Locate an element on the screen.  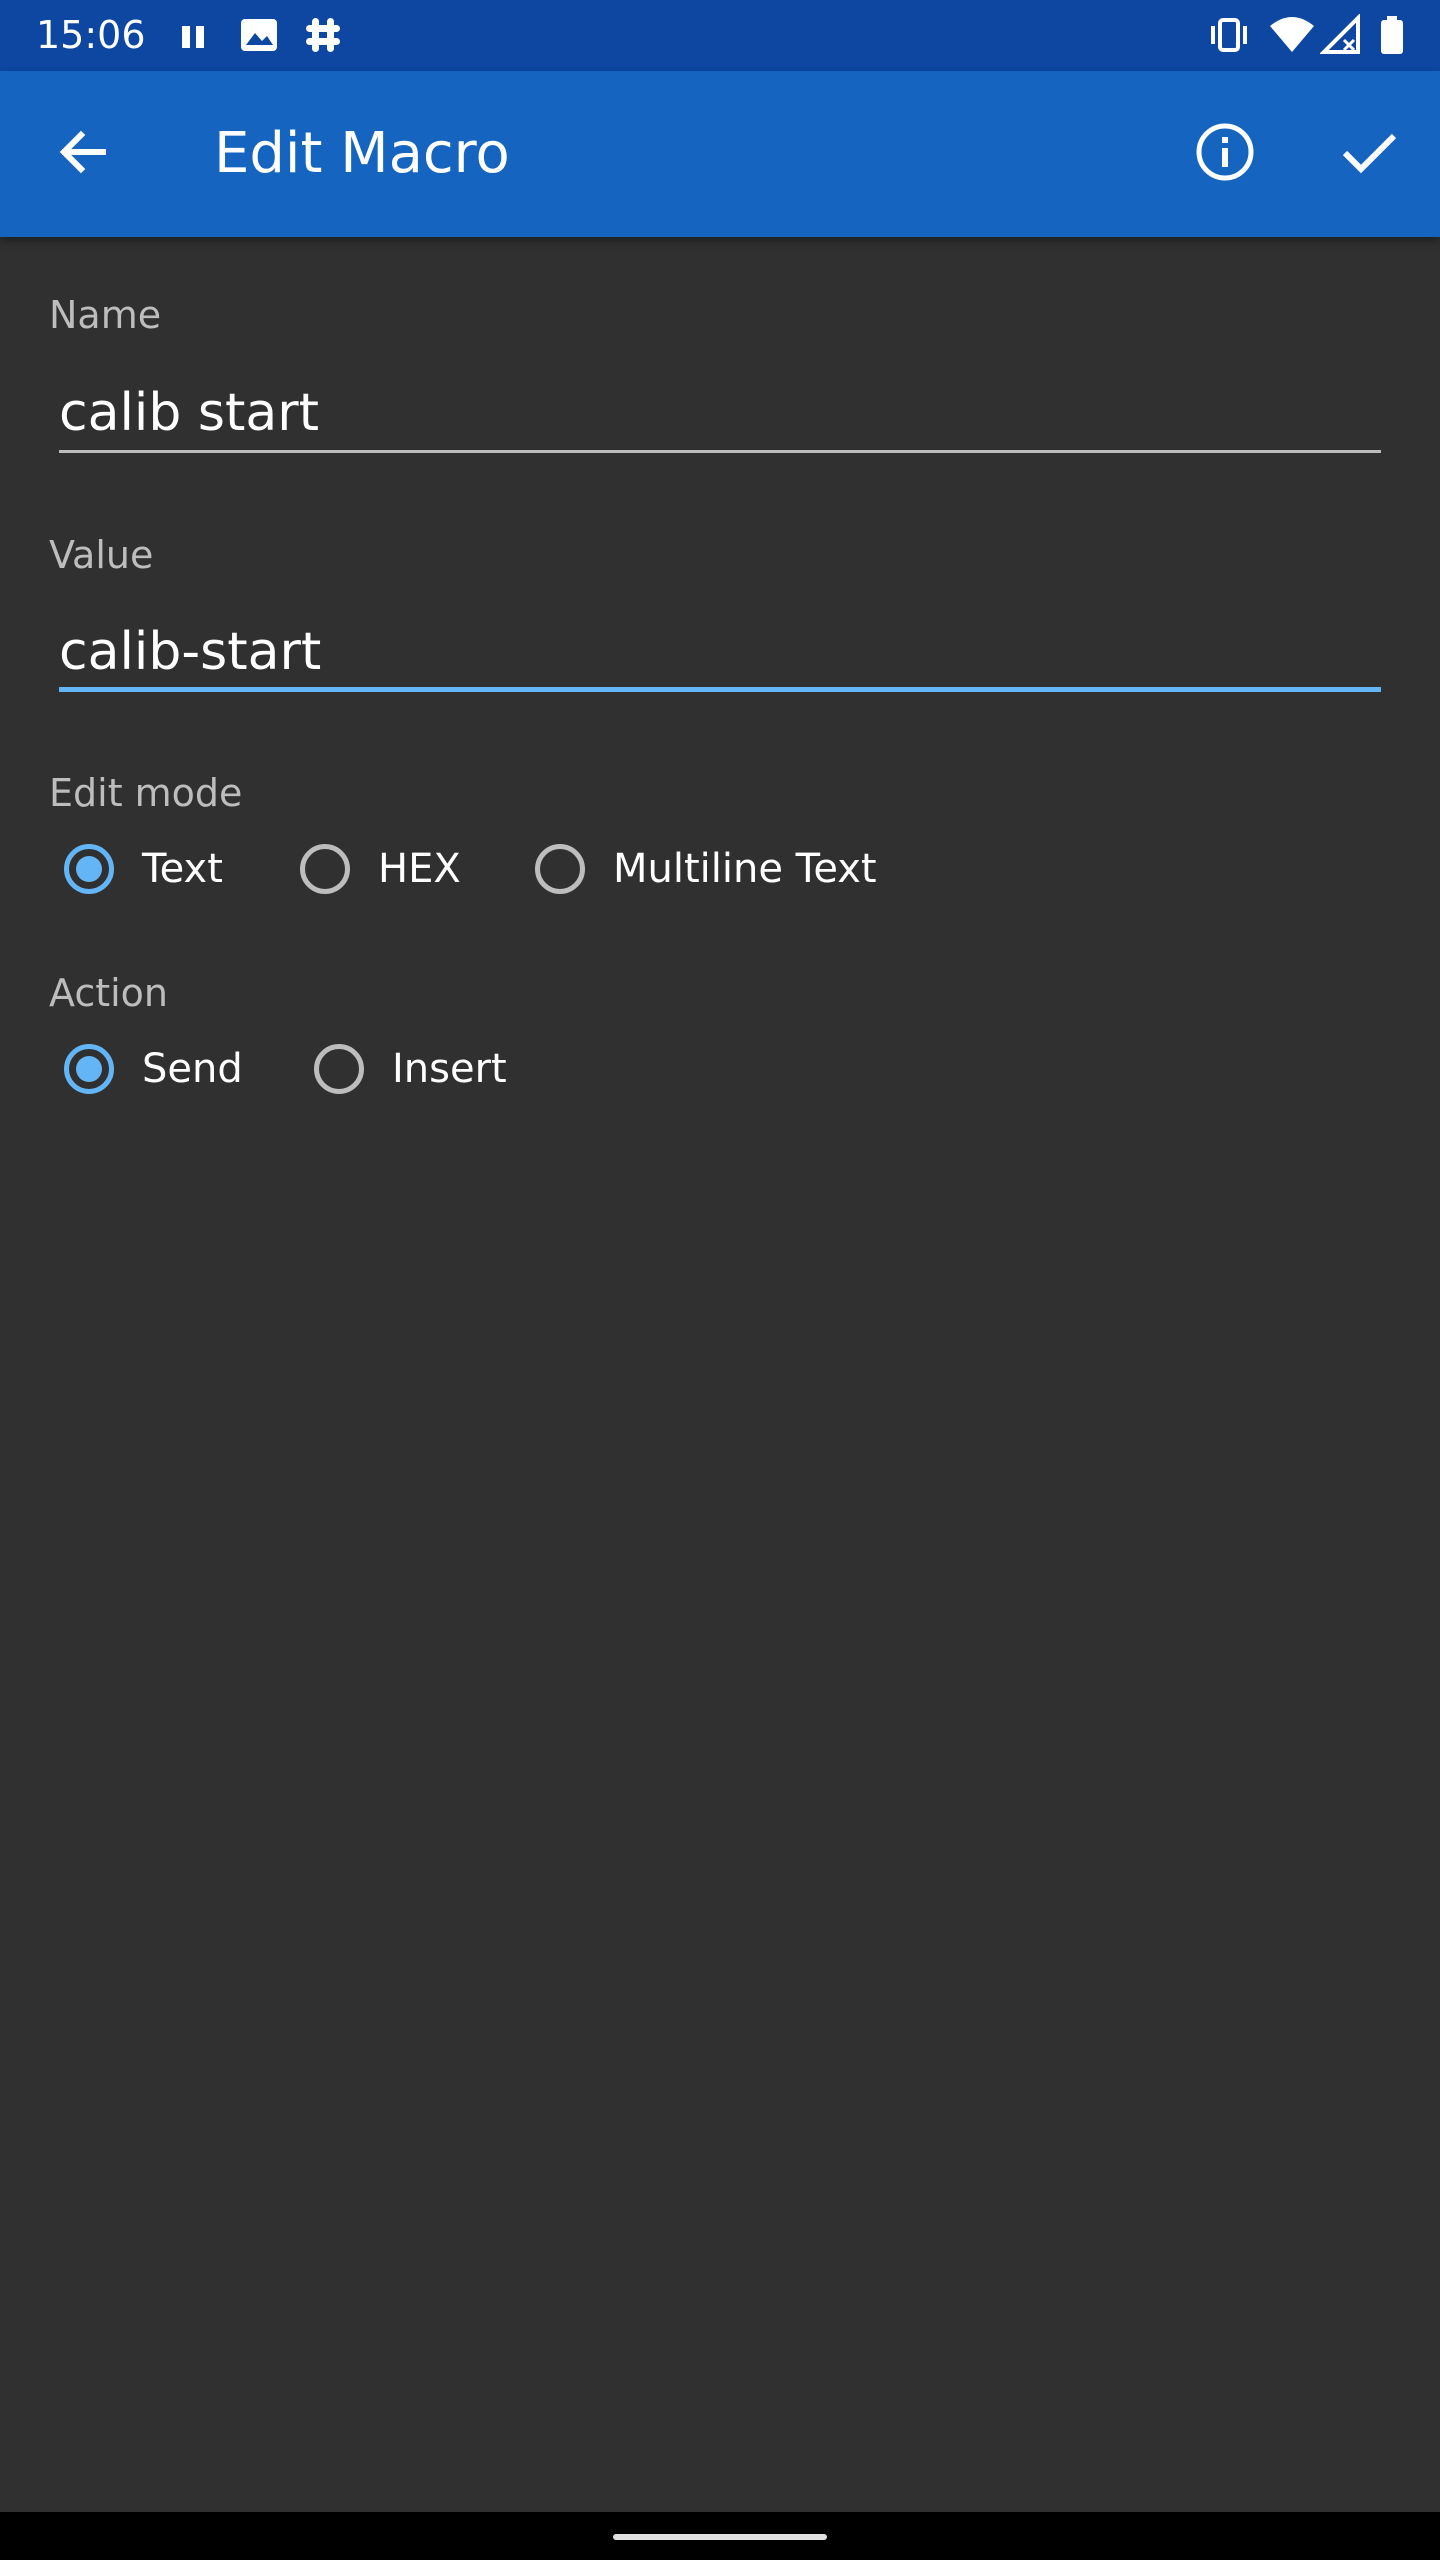
arrow-left-icon is located at coordinates (83, 154).